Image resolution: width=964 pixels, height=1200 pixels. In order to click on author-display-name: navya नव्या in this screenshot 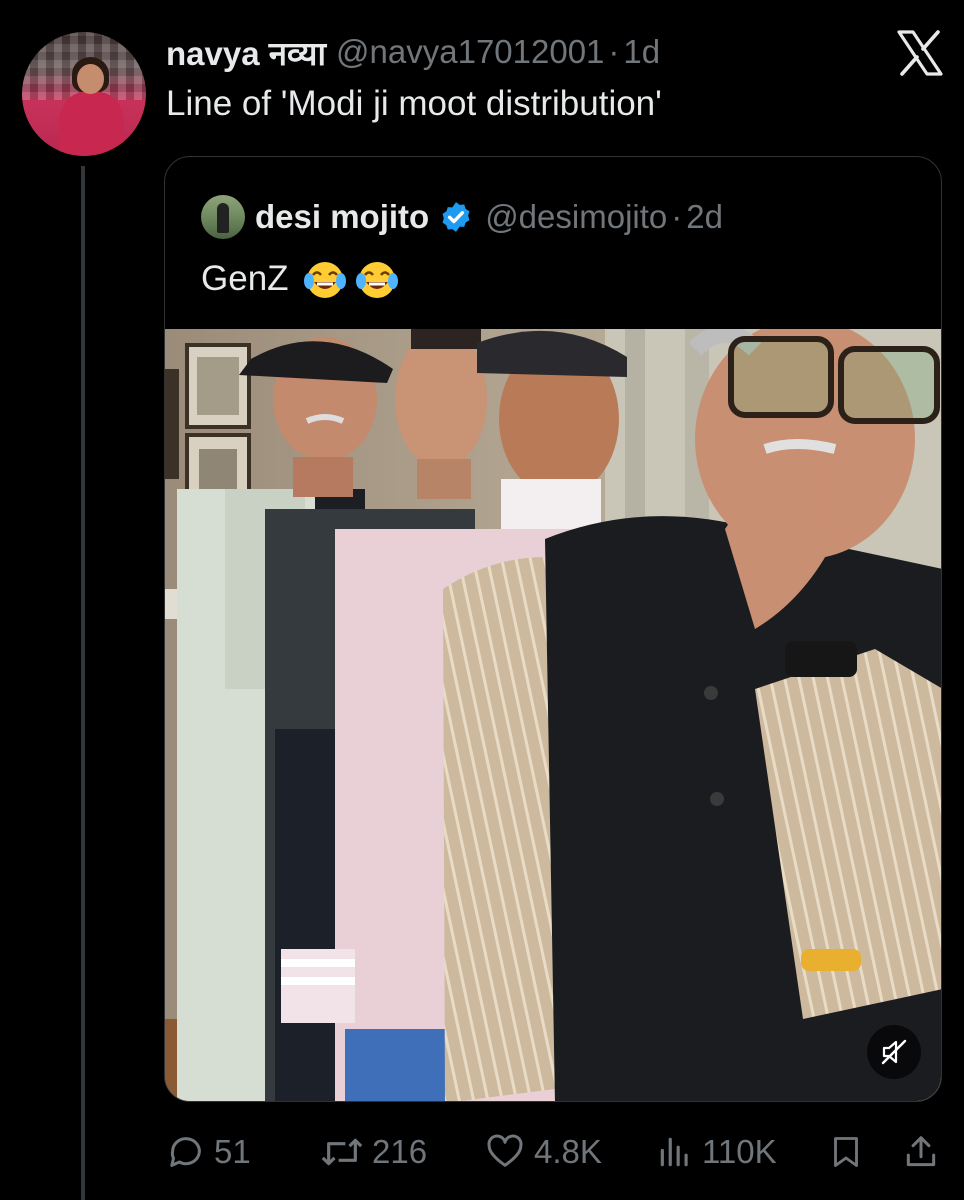, I will do `click(246, 52)`.